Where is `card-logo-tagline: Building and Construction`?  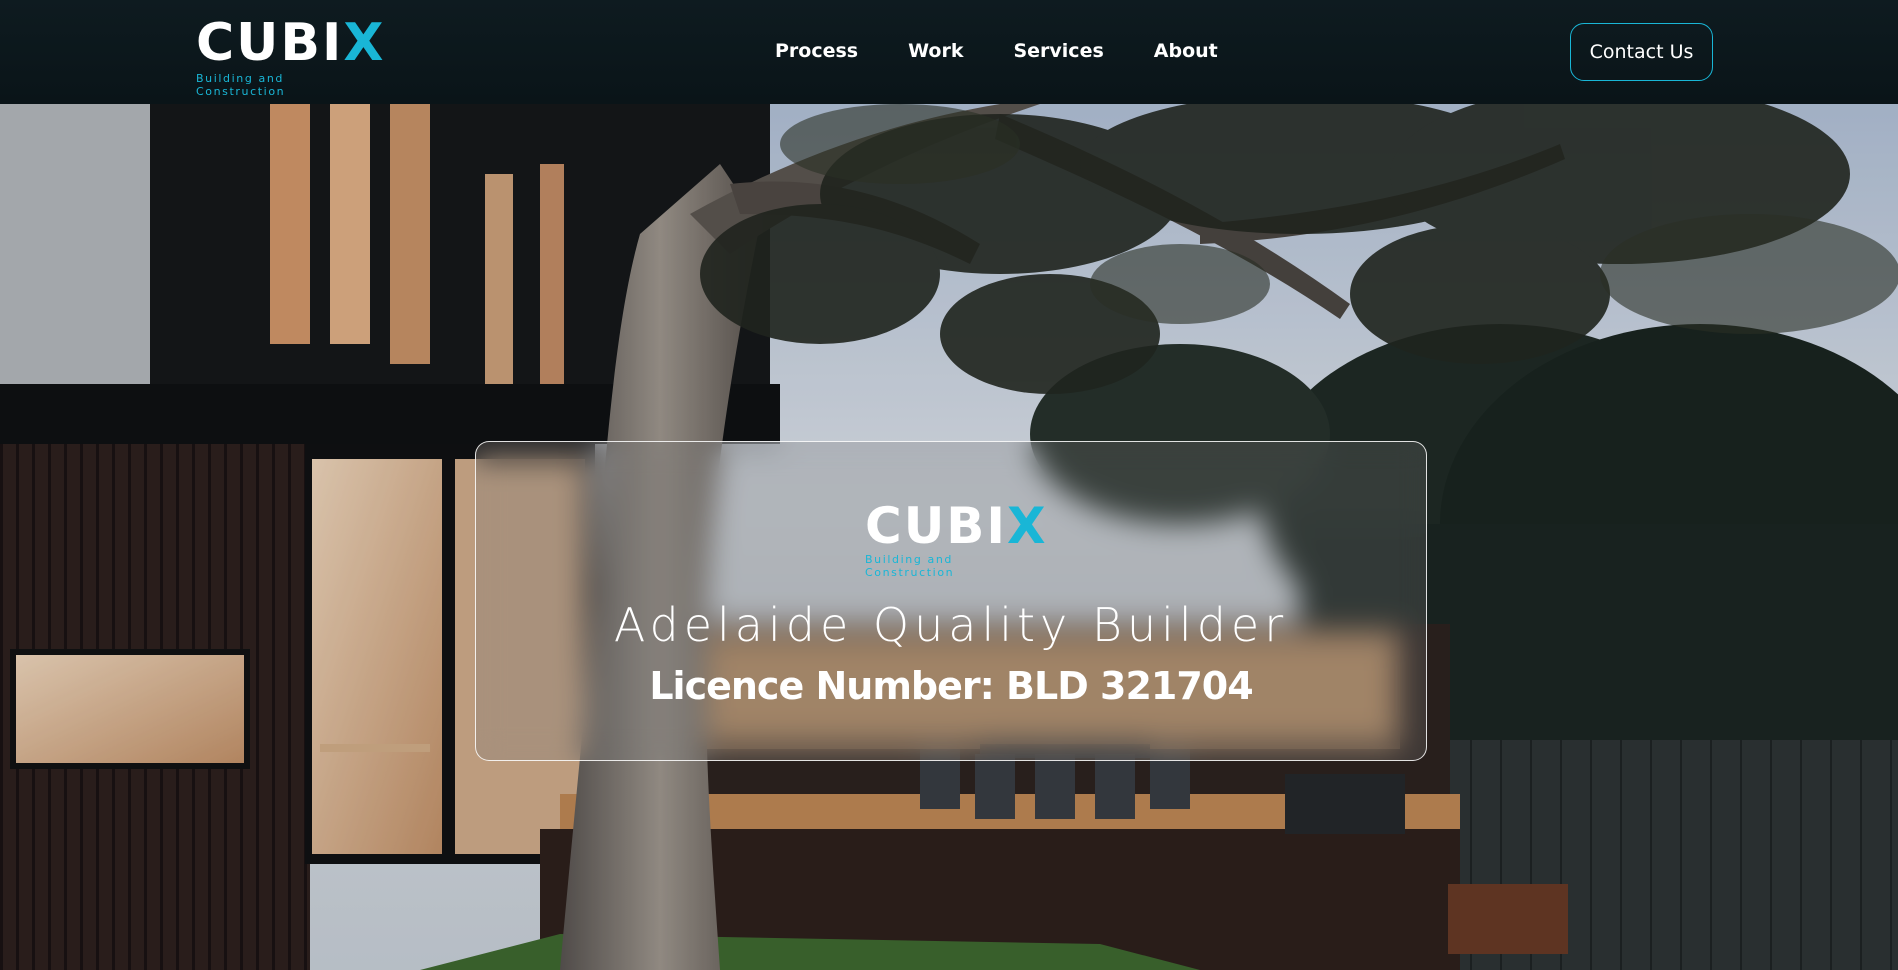
card-logo-tagline: Building and Construction is located at coordinates (910, 566).